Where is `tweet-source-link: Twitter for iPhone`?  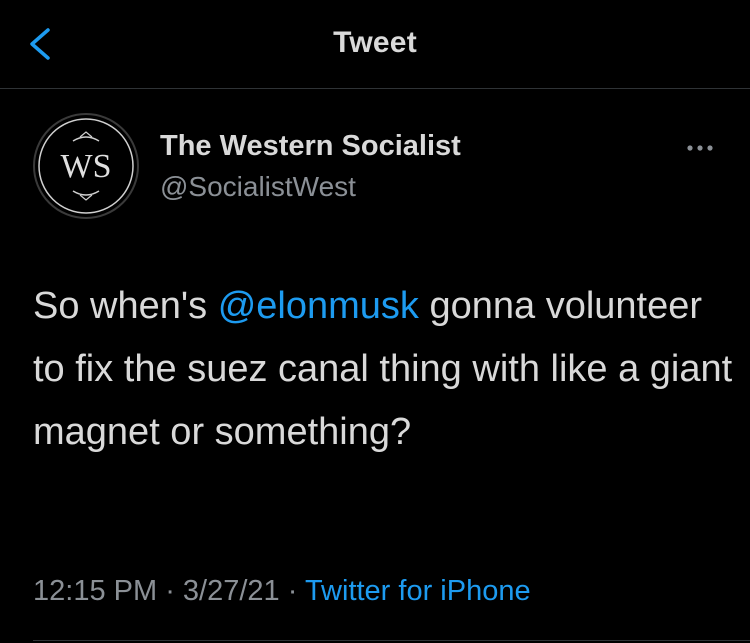
tweet-source-link: Twitter for iPhone is located at coordinates (418, 591).